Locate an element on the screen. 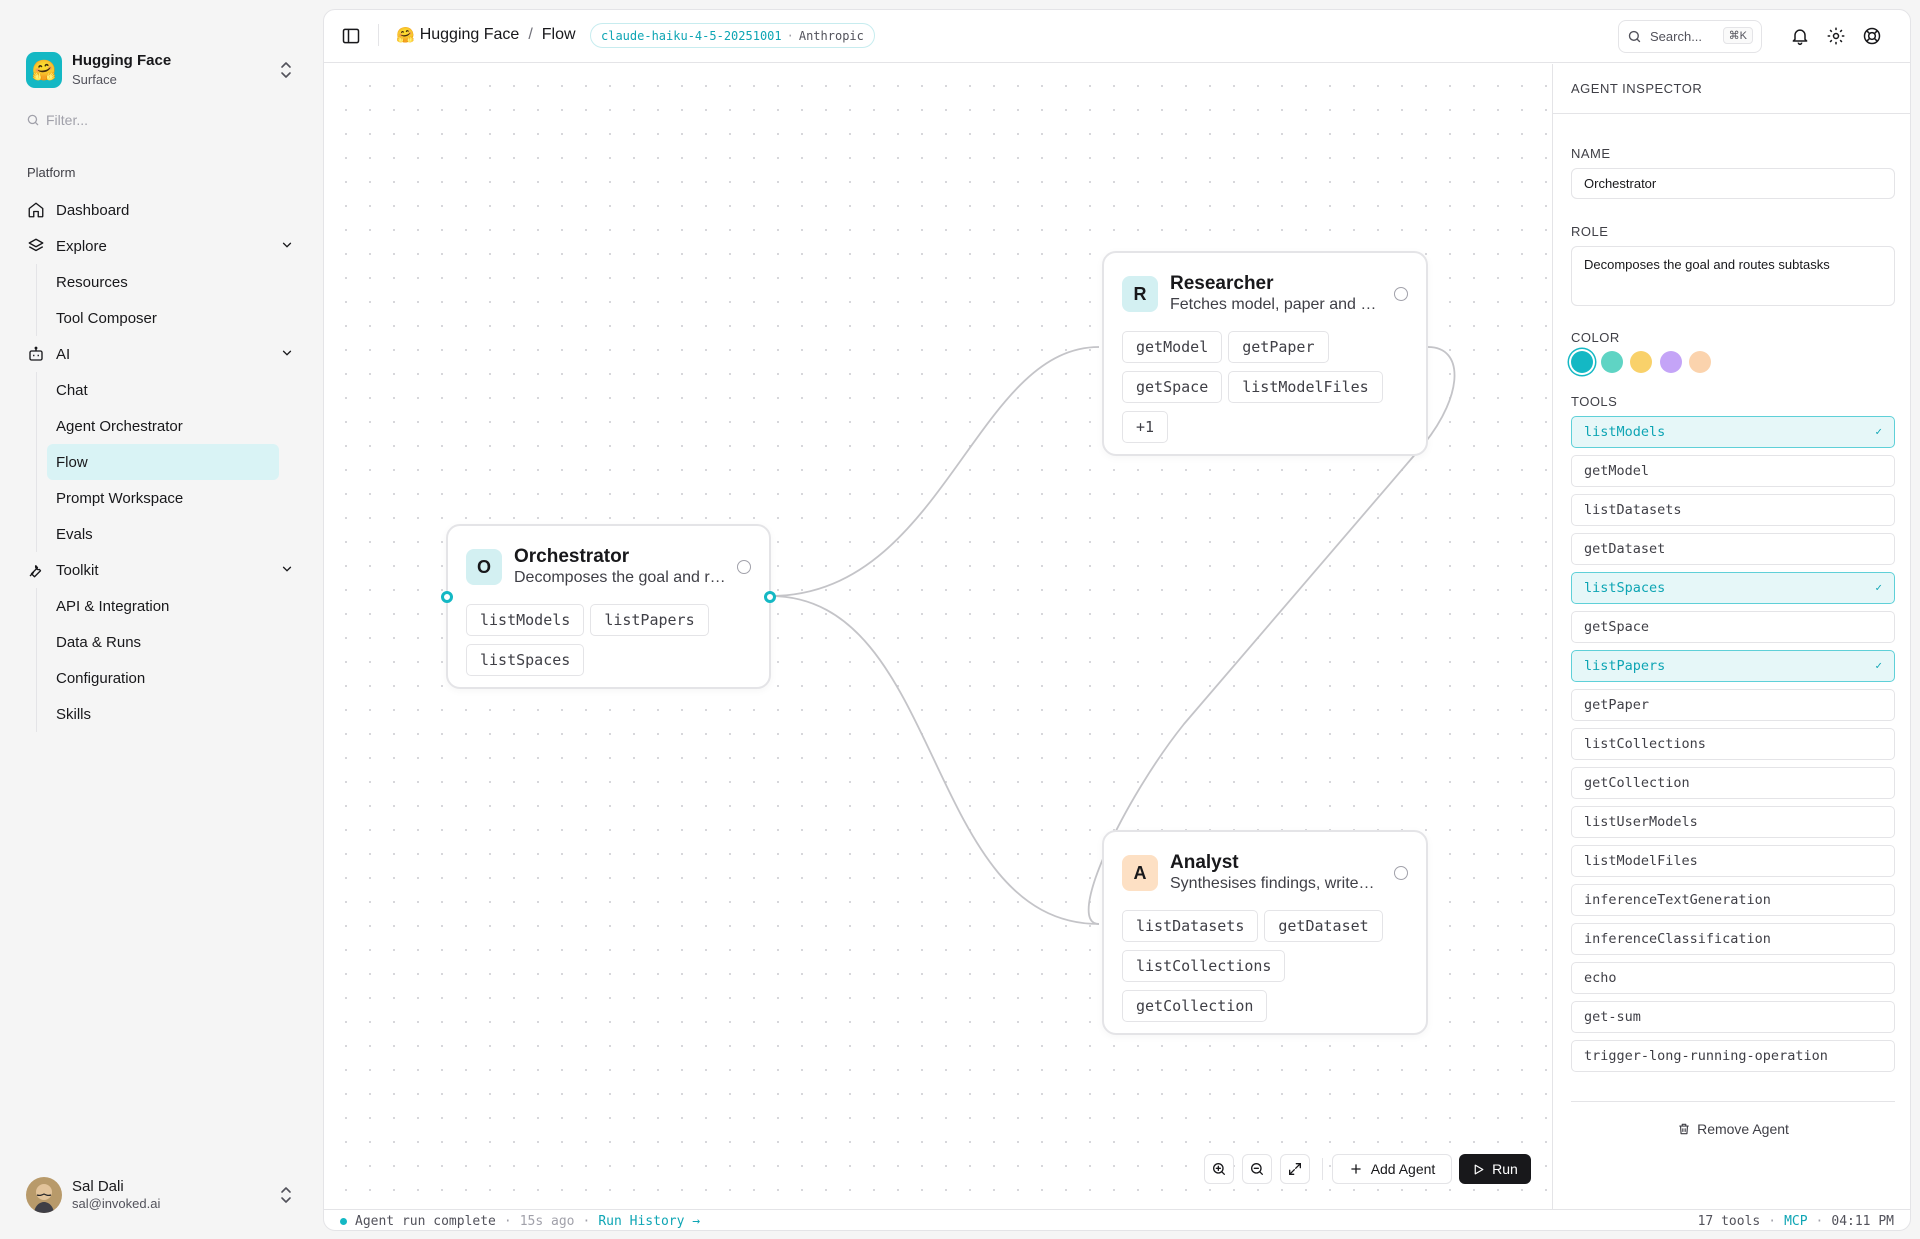 The width and height of the screenshot is (1920, 1239). tool-chip: listSpaces is located at coordinates (525, 660).